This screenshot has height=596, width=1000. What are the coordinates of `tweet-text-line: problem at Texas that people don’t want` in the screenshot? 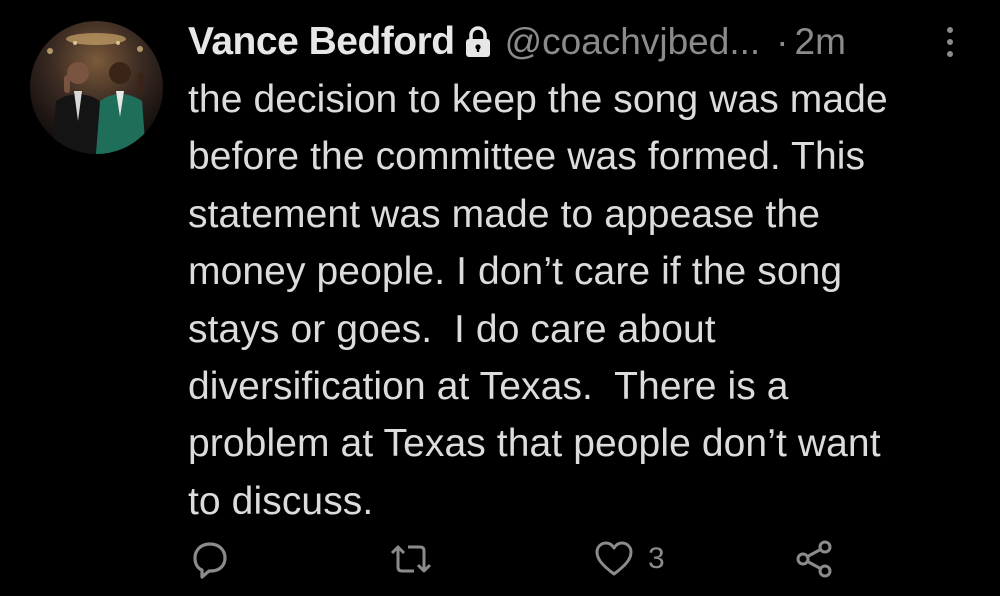 It's located at (534, 444).